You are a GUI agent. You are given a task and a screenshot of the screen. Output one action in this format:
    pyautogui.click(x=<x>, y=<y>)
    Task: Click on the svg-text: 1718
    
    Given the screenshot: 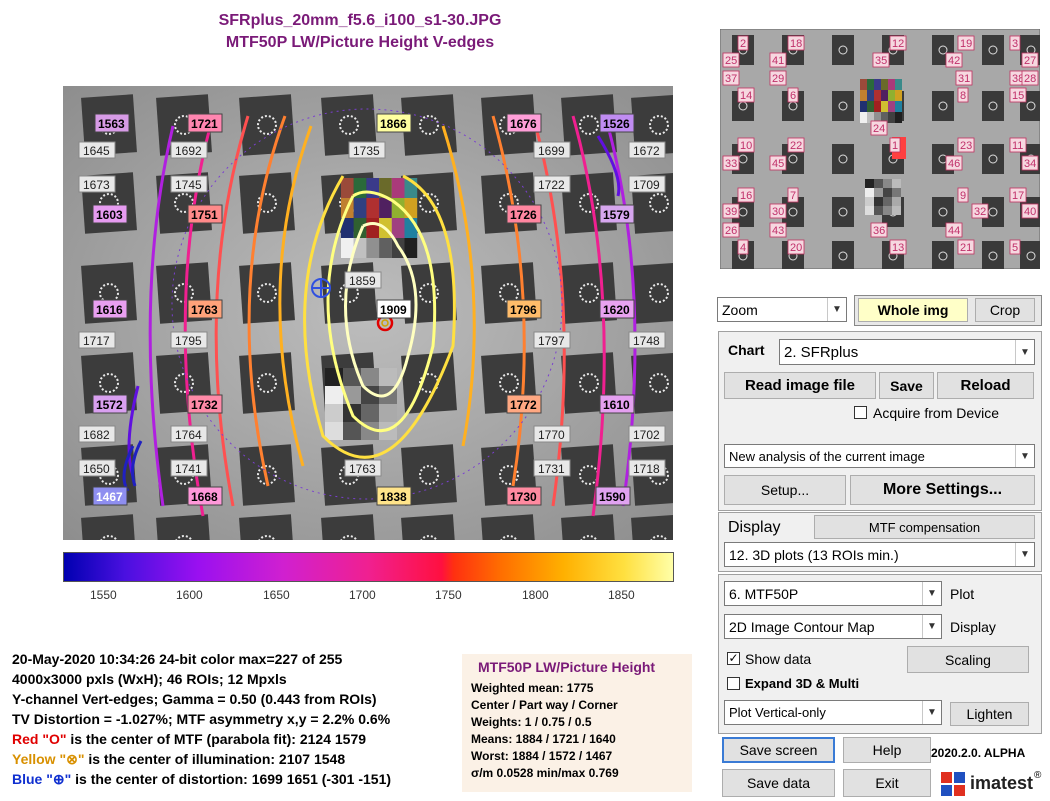 What is the action you would take?
    pyautogui.click(x=646, y=469)
    